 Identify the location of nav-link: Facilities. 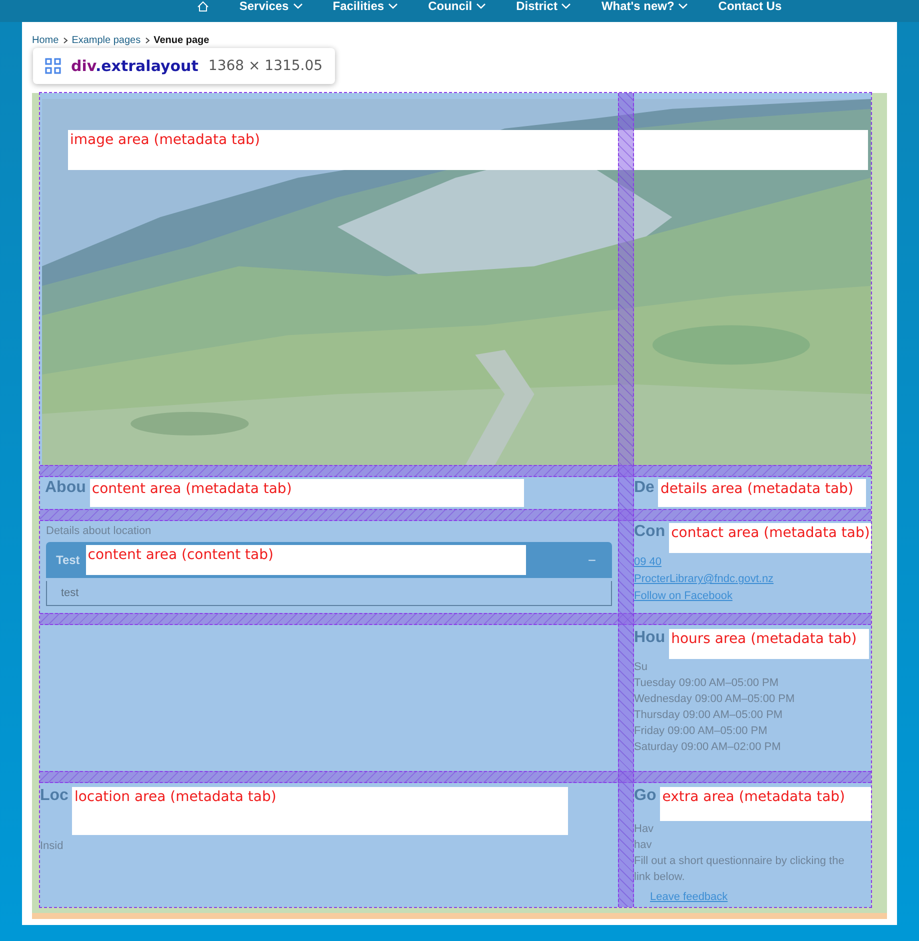
(365, 6).